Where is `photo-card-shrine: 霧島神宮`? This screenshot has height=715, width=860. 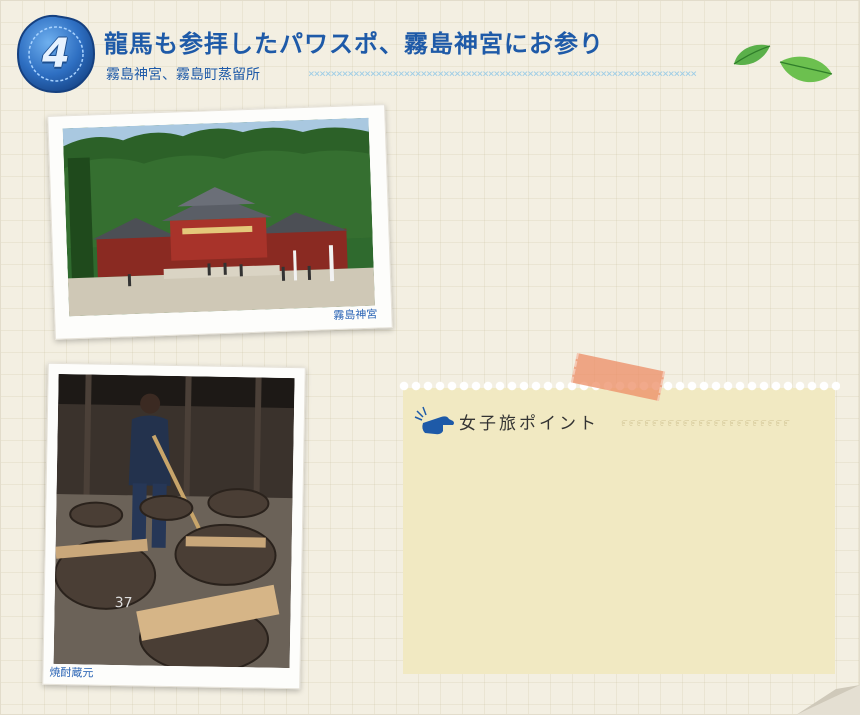 photo-card-shrine: 霧島神宮 is located at coordinates (220, 222).